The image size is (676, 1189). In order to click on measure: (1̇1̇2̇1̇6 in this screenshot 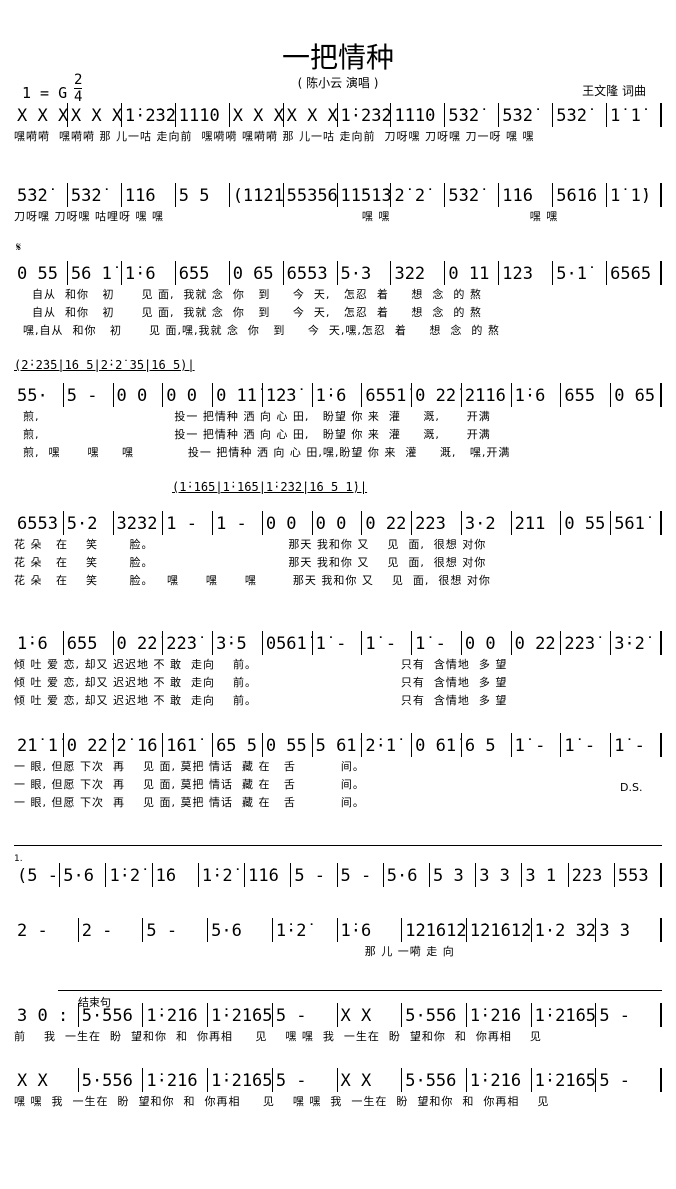, I will do `click(257, 195)`.